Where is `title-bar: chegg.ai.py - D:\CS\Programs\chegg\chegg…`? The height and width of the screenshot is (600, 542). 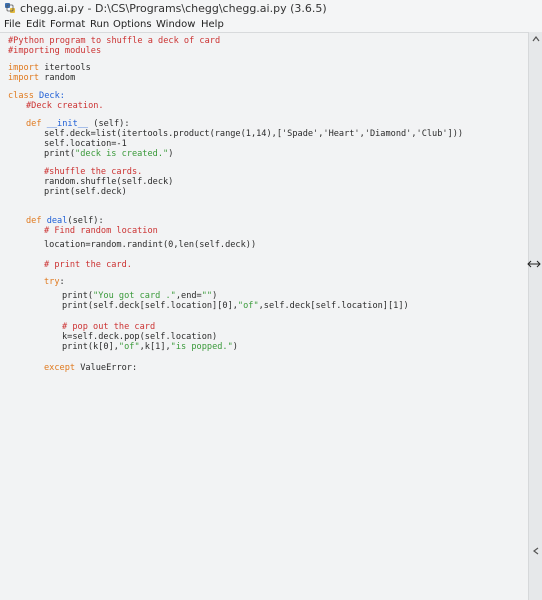 title-bar: chegg.ai.py - D:\CS\Programs\chegg\chegg… is located at coordinates (271, 9).